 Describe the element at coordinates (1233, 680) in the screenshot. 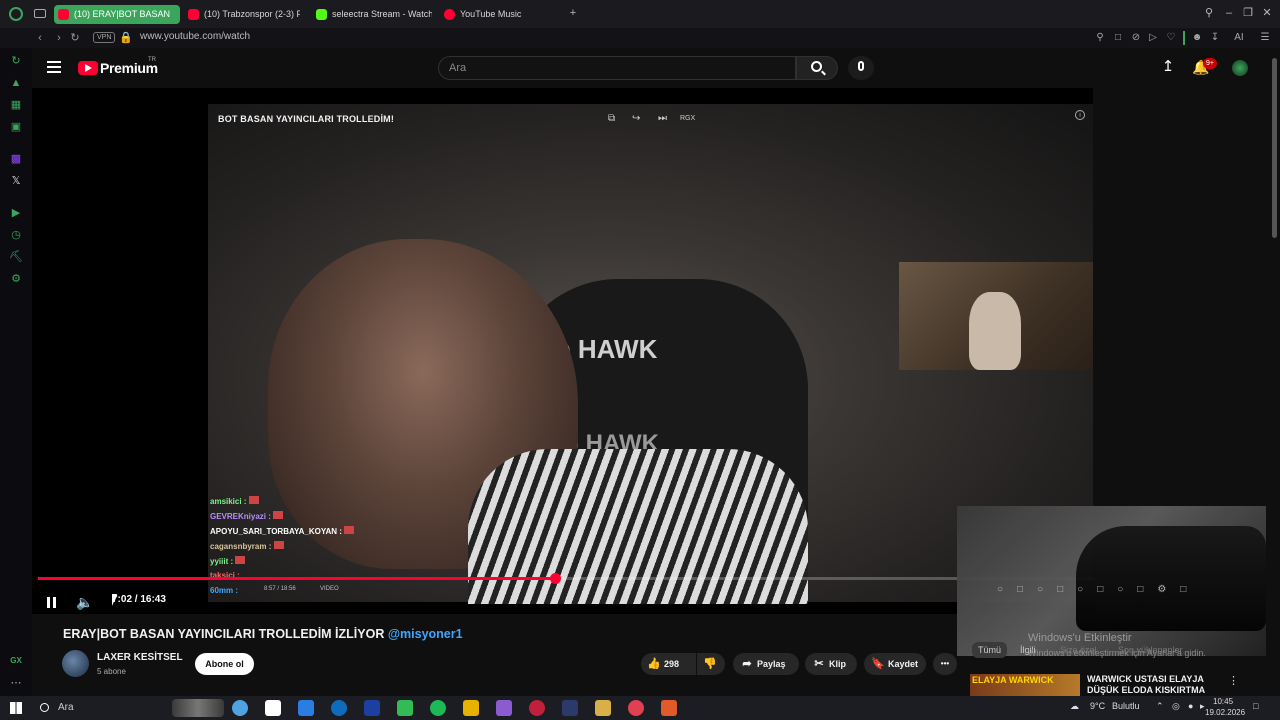

I see `related-more-icon: ⋮` at that location.